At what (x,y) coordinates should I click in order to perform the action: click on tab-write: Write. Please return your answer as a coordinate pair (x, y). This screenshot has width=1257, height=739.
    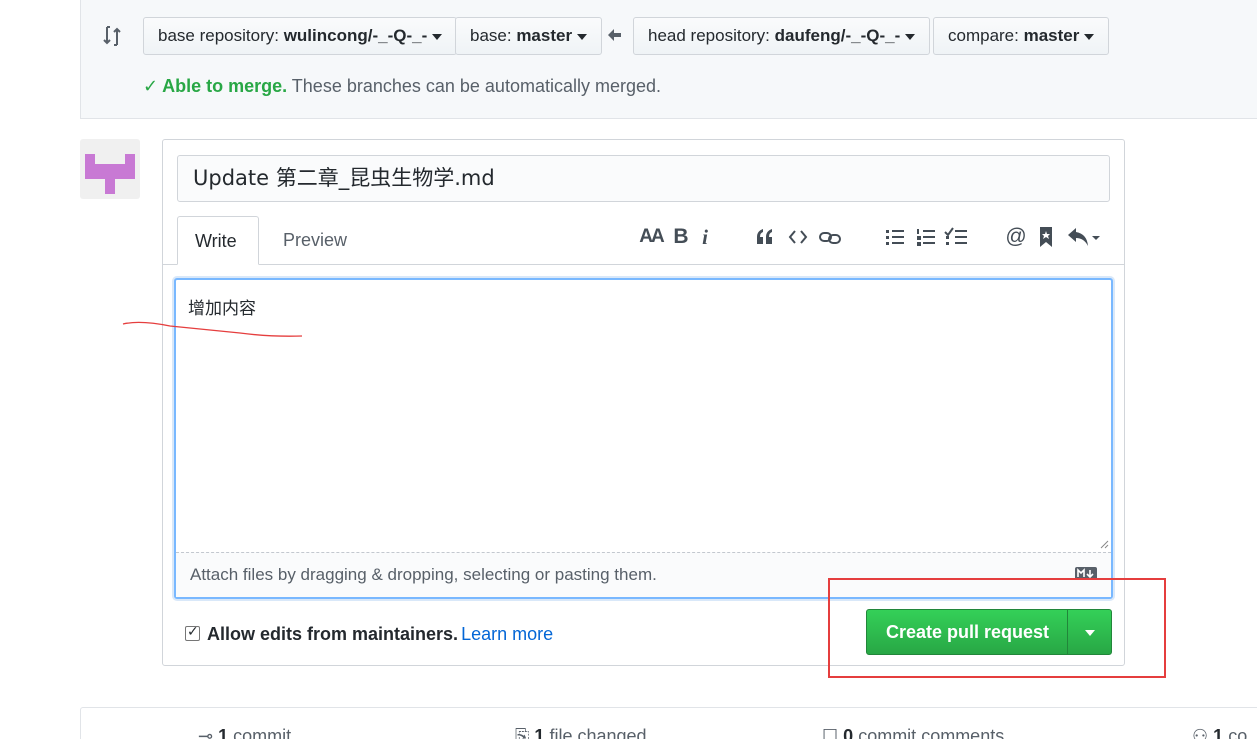
    Looking at the image, I should click on (218, 240).